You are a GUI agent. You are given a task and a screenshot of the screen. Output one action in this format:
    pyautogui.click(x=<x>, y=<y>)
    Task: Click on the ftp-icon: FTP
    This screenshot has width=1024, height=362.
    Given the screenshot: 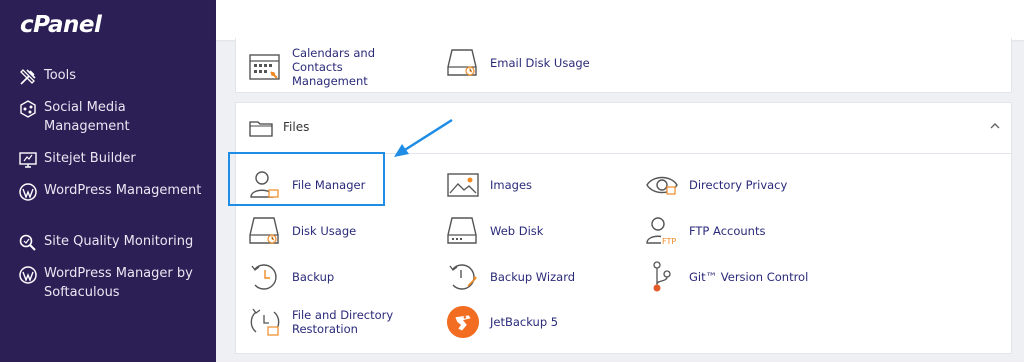 What is the action you would take?
    pyautogui.click(x=662, y=231)
    